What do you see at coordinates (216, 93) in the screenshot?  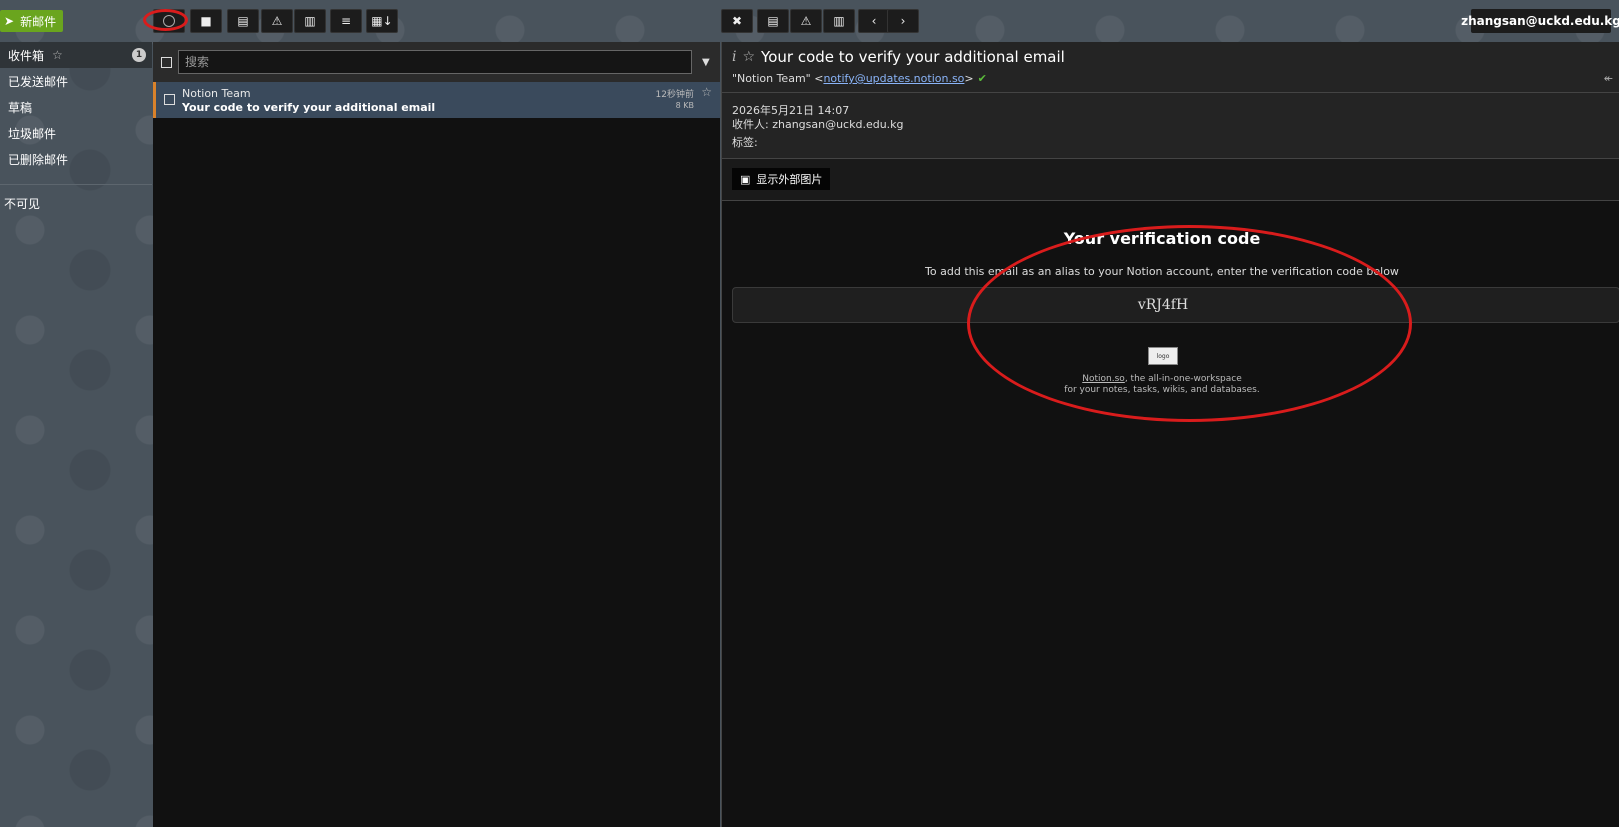 I see `message-sender: Notion Team` at bounding box center [216, 93].